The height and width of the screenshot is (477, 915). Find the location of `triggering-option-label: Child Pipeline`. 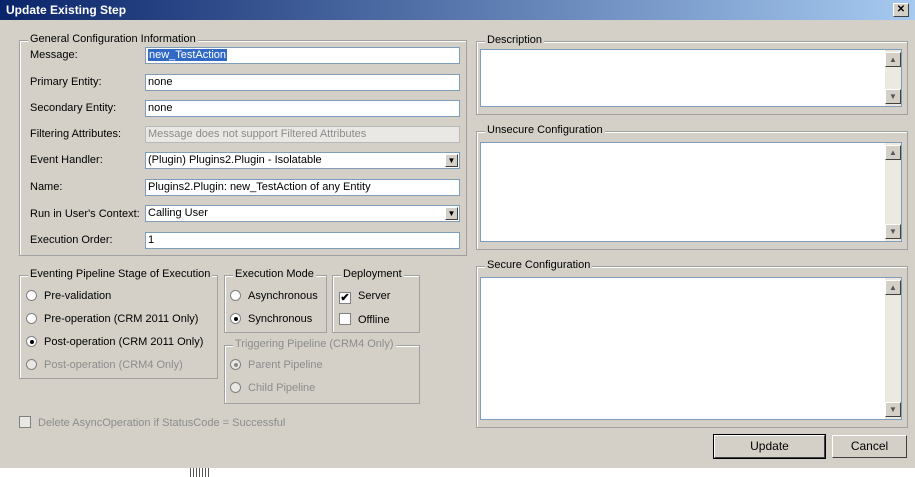

triggering-option-label: Child Pipeline is located at coordinates (282, 388).